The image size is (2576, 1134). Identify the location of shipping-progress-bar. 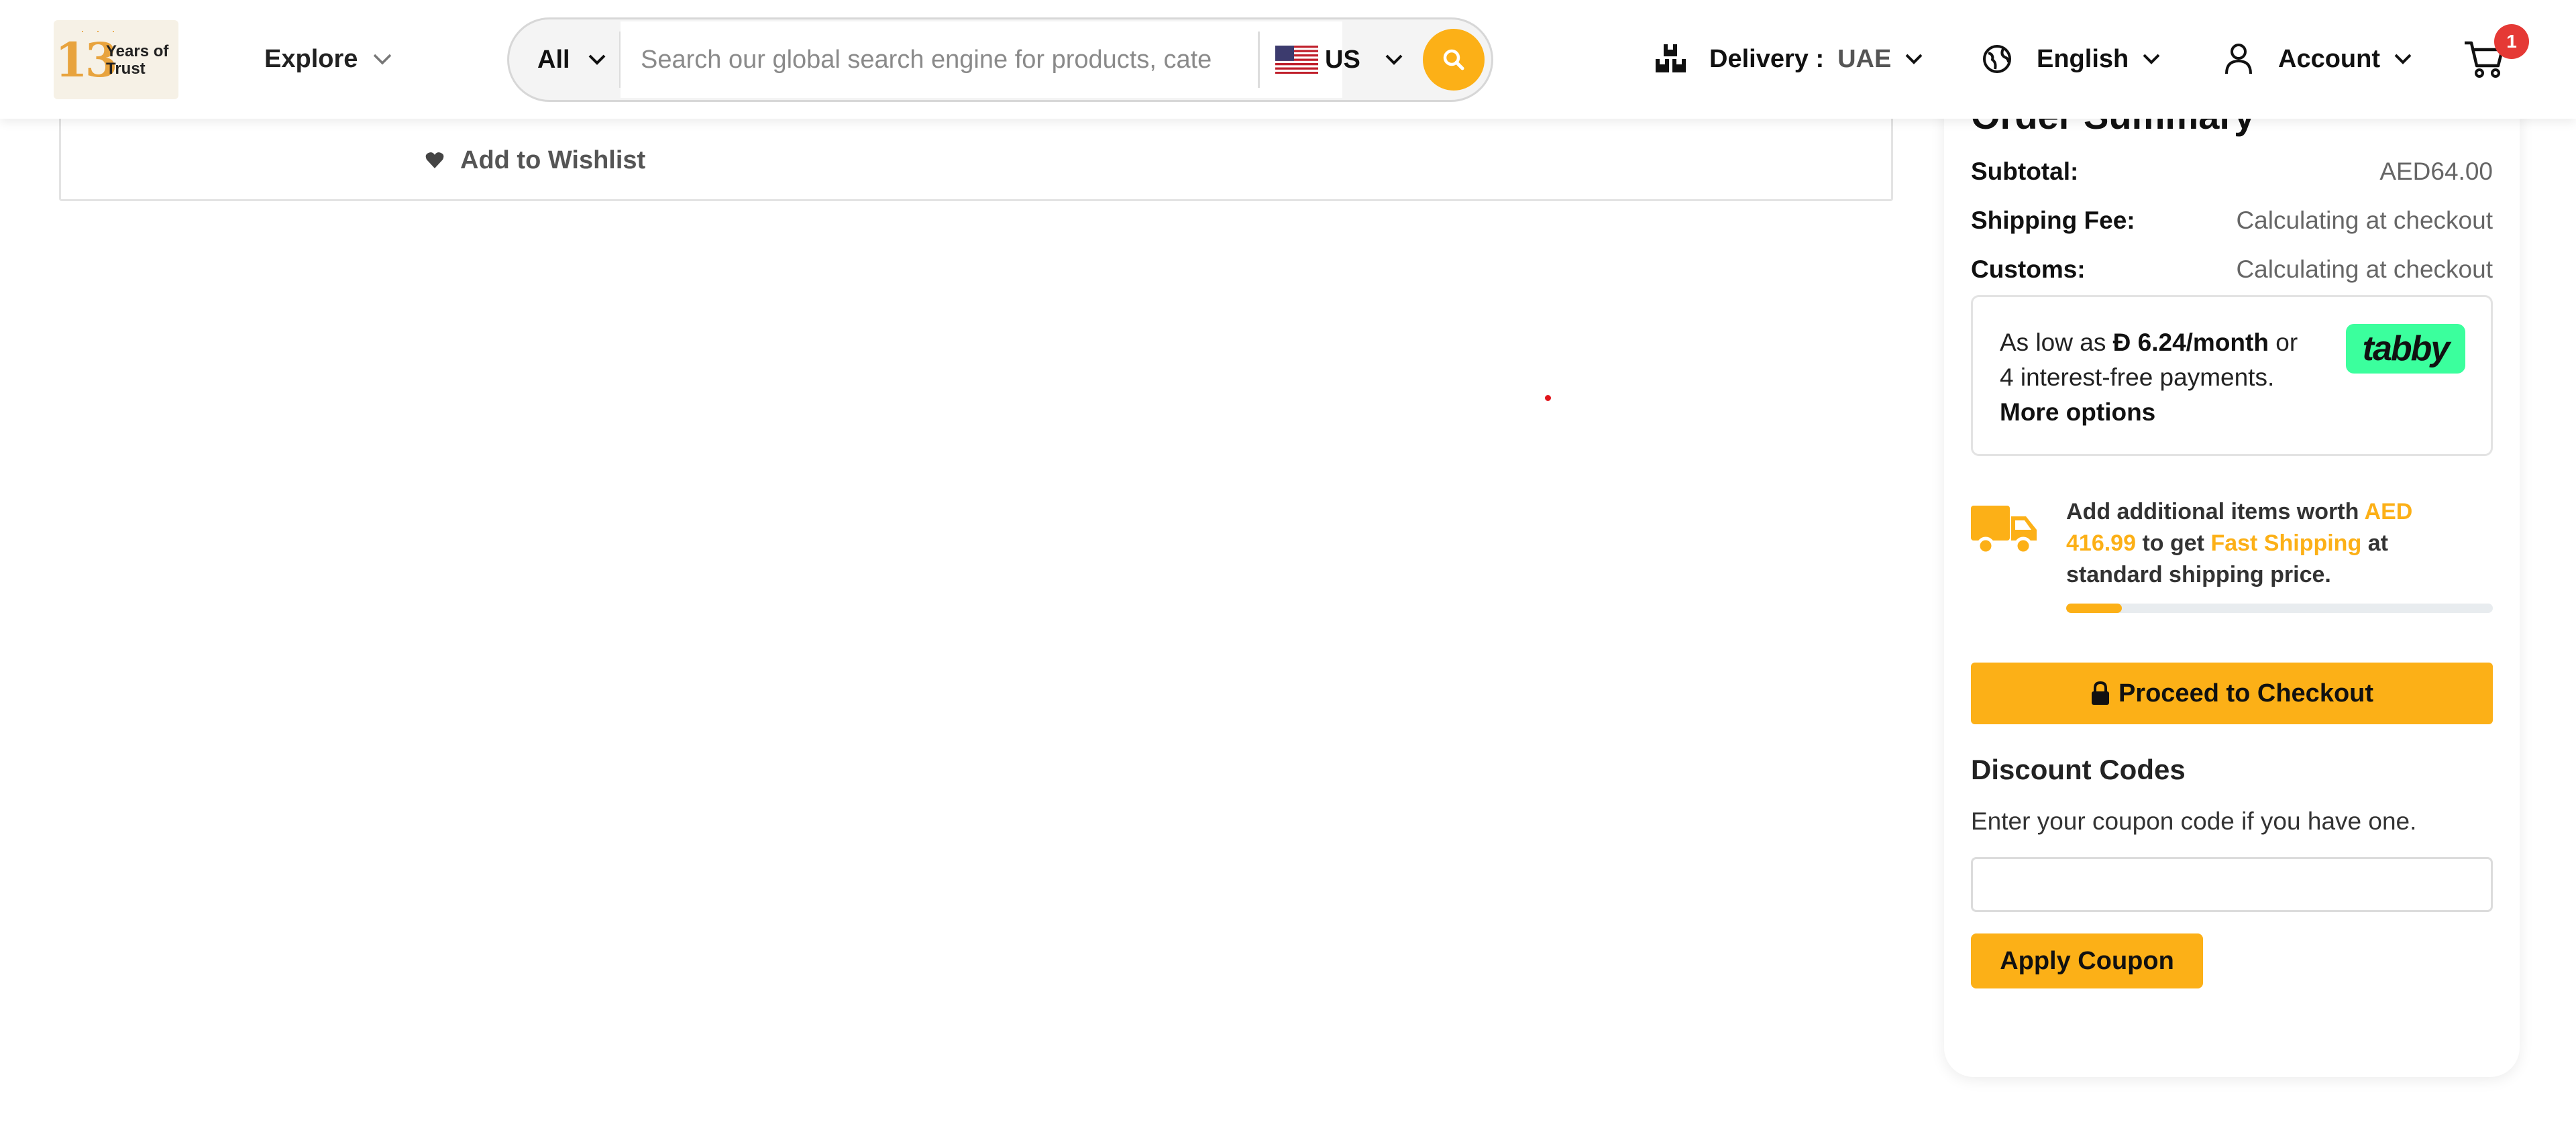
(2279, 608).